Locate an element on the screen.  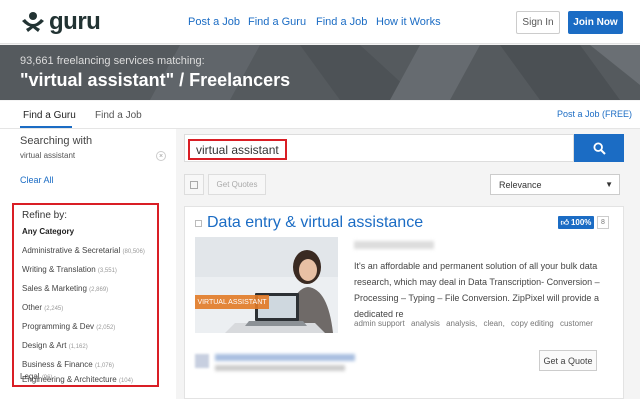
search-button is located at coordinates (599, 148).